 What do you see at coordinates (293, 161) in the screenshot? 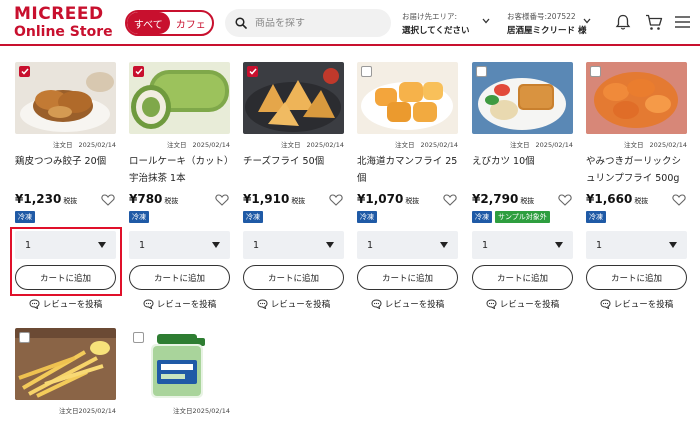
I see `product-name: チーズフライ 50個` at bounding box center [293, 161].